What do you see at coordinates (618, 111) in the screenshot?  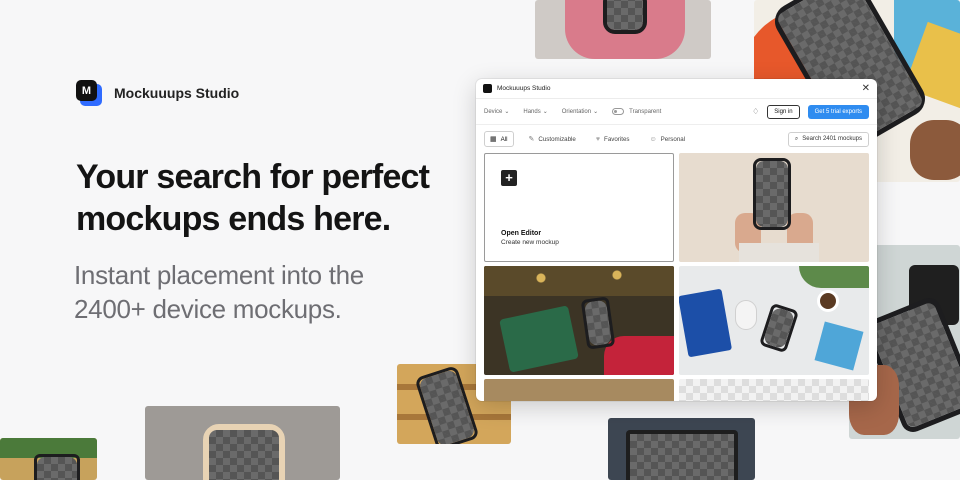 I see `toggle-switch` at bounding box center [618, 111].